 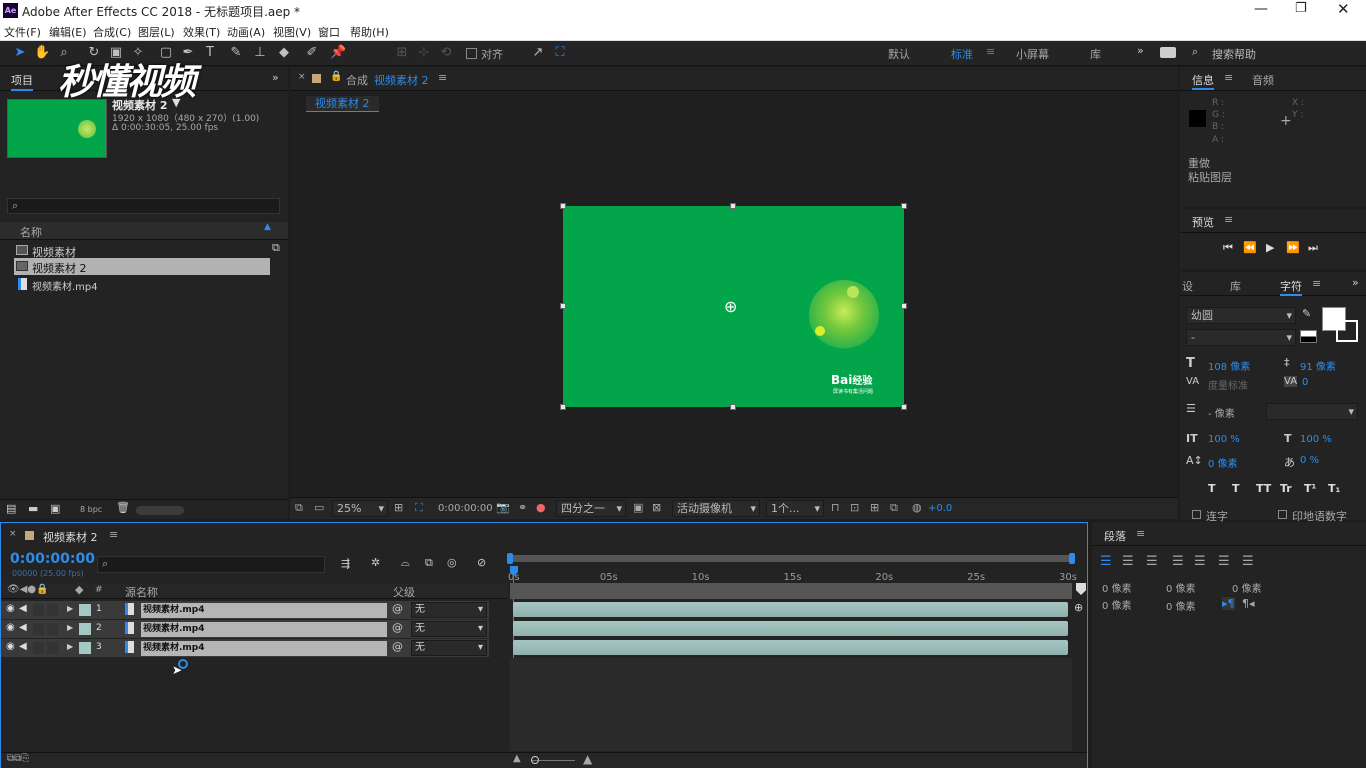 What do you see at coordinates (1305, 382) in the screenshot?
I see `tracking-value: 0` at bounding box center [1305, 382].